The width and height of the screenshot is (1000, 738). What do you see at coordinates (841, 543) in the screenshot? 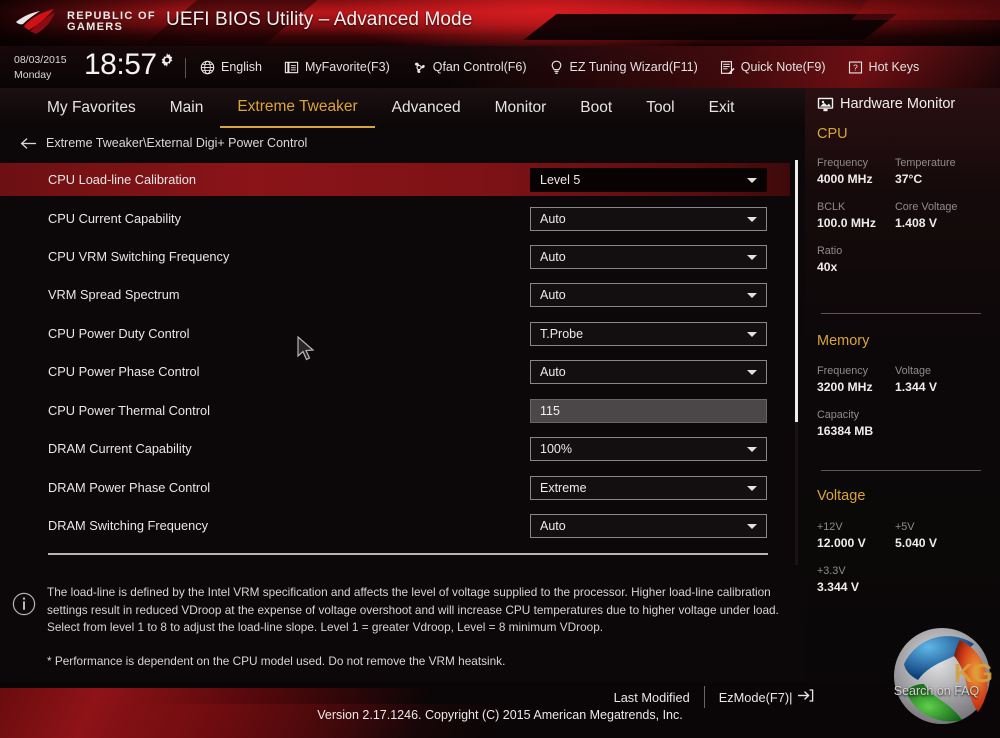
I see `hw-value: 12.000 V` at bounding box center [841, 543].